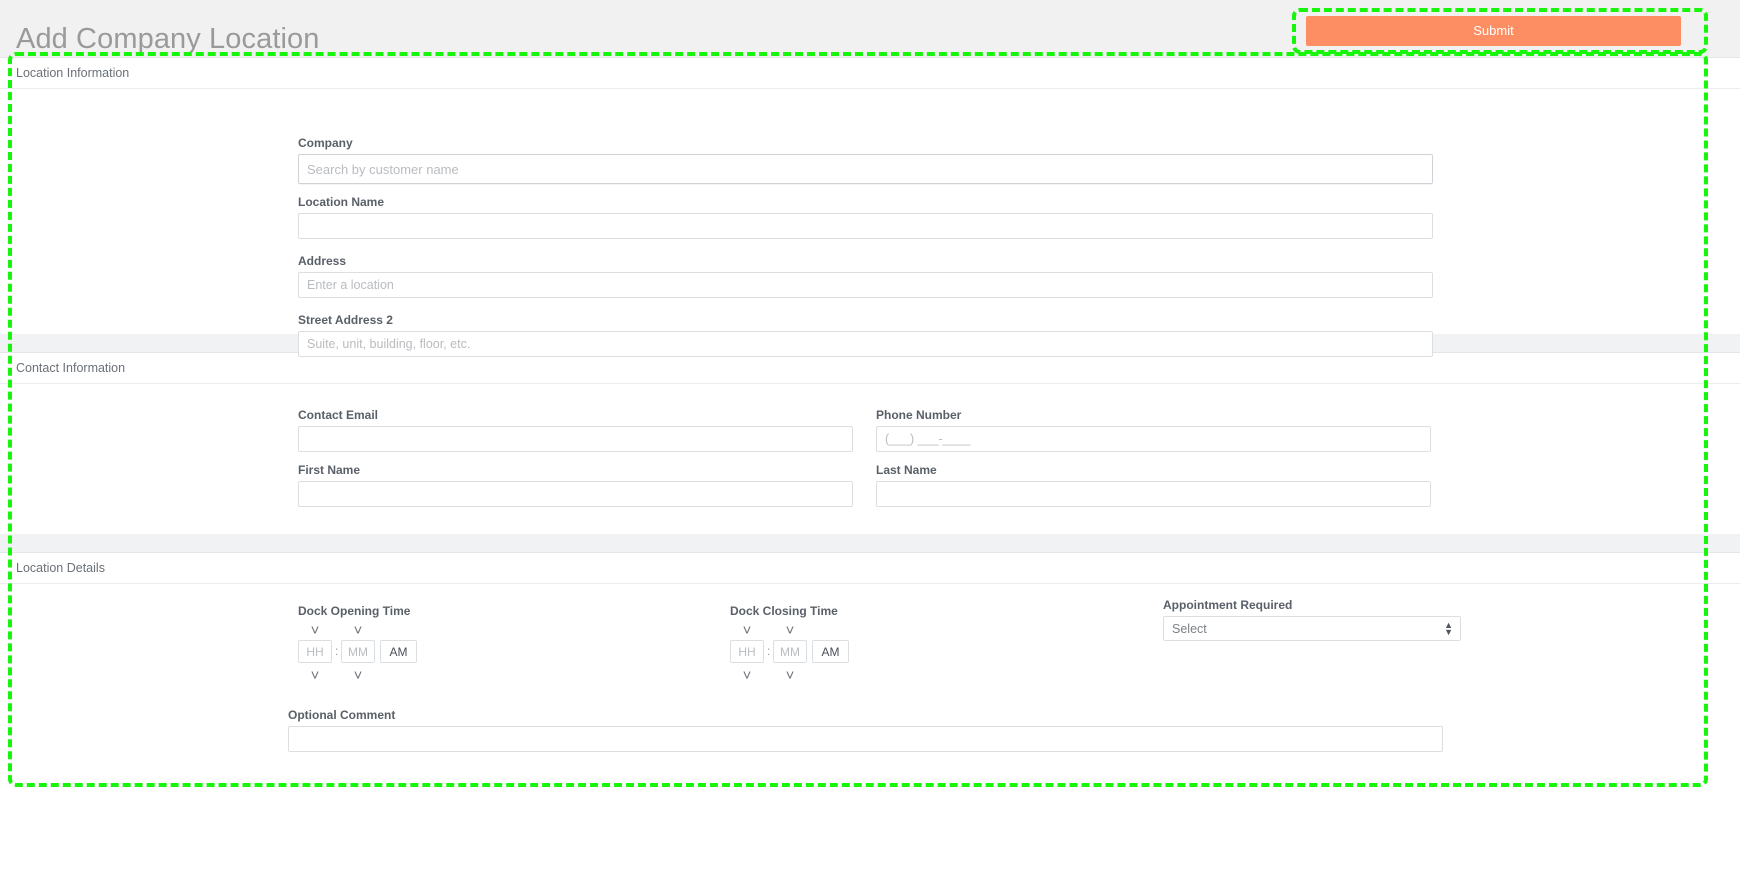 The height and width of the screenshot is (873, 1740). I want to click on field-first-name: First Name, so click(575, 485).